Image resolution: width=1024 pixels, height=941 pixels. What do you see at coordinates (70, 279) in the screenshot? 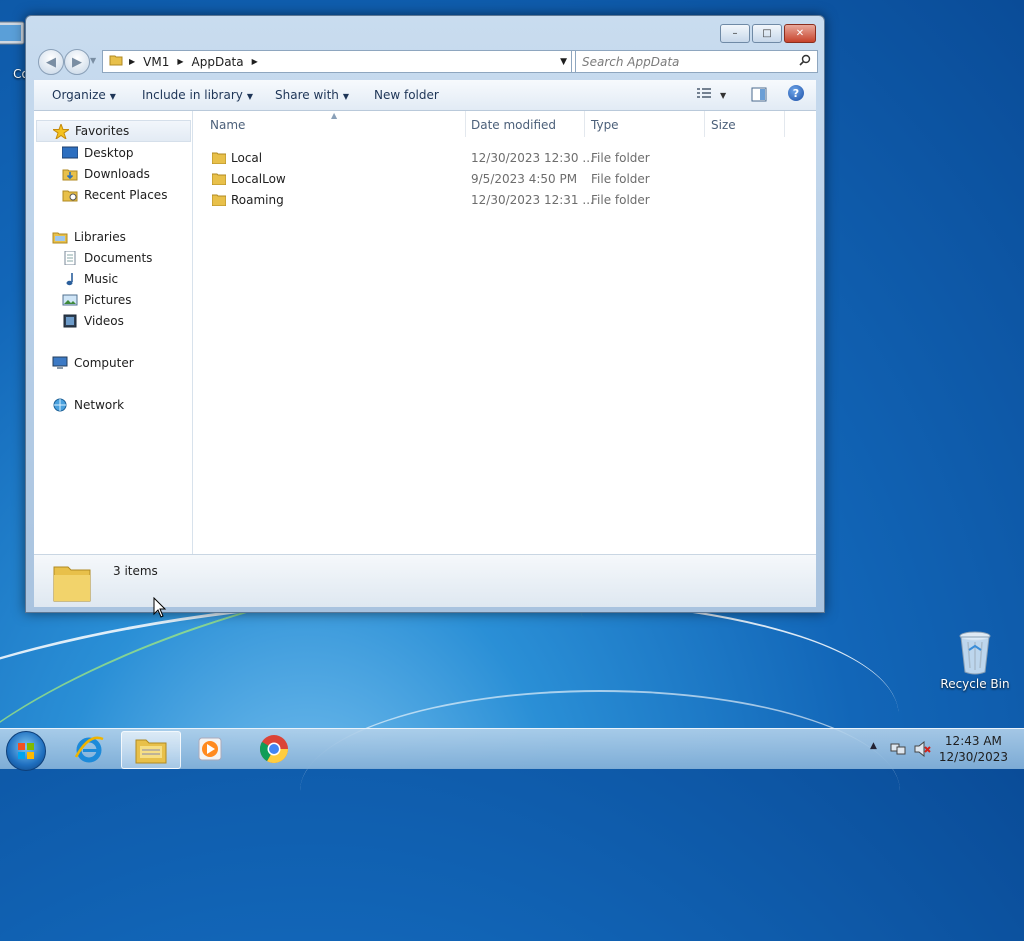
I see `music-icon` at bounding box center [70, 279].